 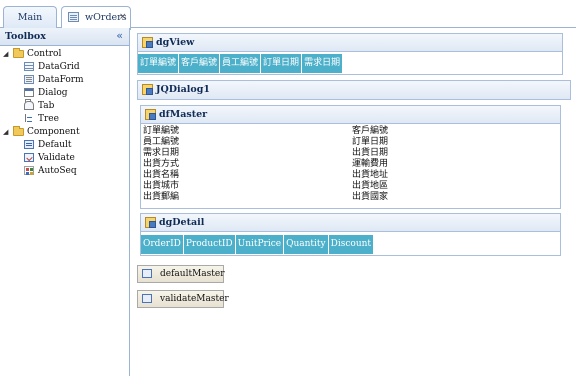 What do you see at coordinates (370, 131) in the screenshot?
I see `form-field-label: 客戶編號` at bounding box center [370, 131].